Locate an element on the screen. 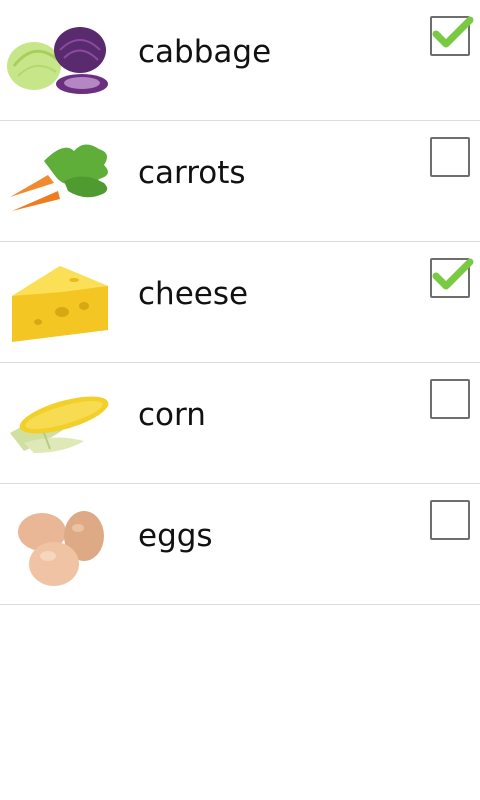 The width and height of the screenshot is (480, 800). cabbage-image is located at coordinates (60, 60).